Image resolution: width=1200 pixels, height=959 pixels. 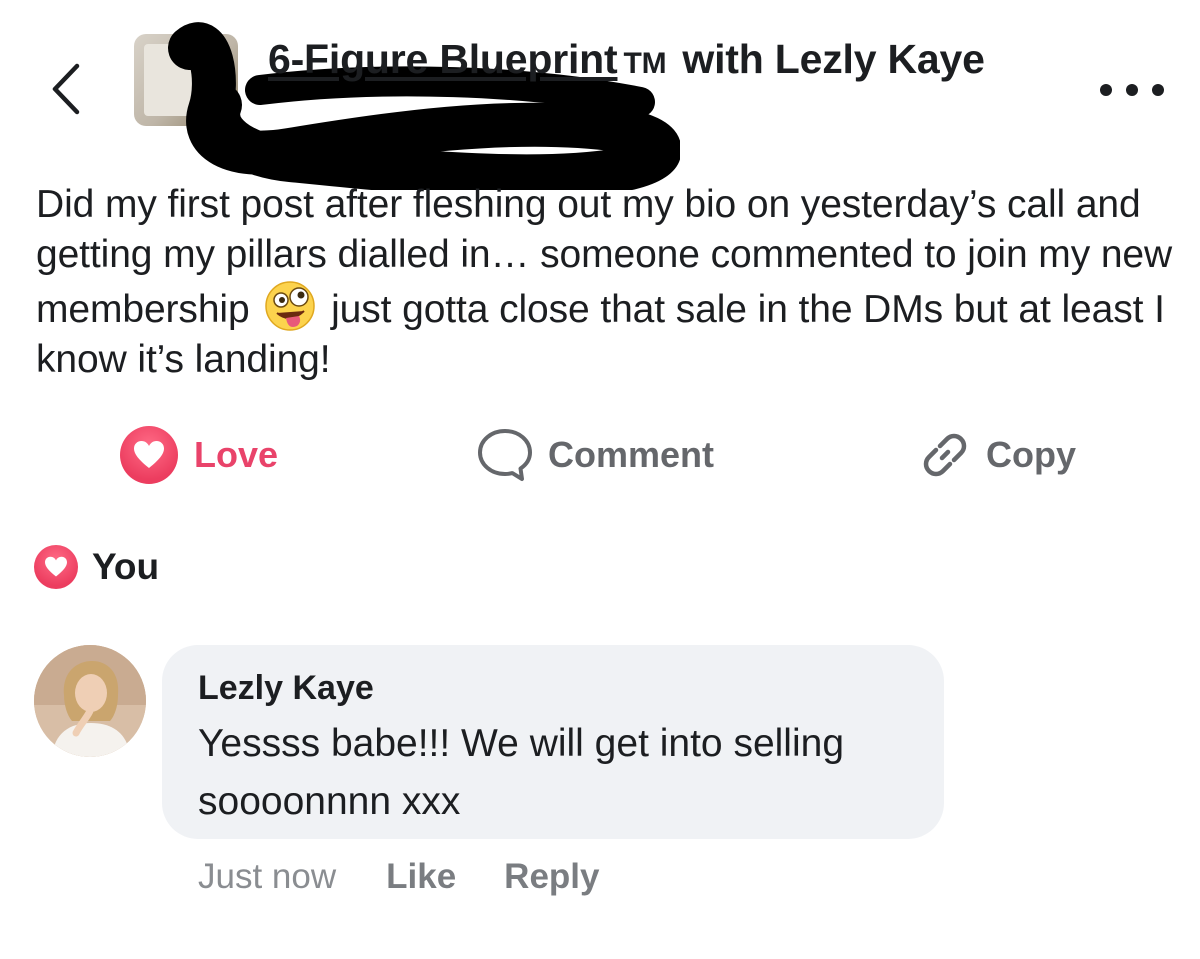 I want to click on copy-link-button: Copy, so click(x=997, y=455).